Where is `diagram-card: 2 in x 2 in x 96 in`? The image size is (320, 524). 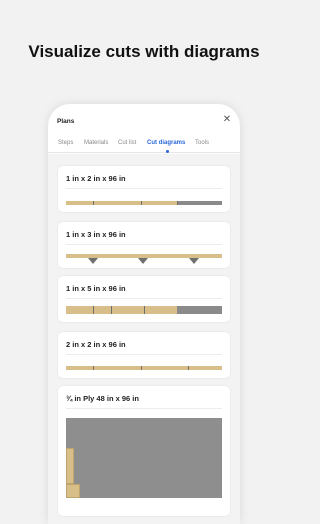
diagram-card: 2 in x 2 in x 96 in is located at coordinates (144, 355).